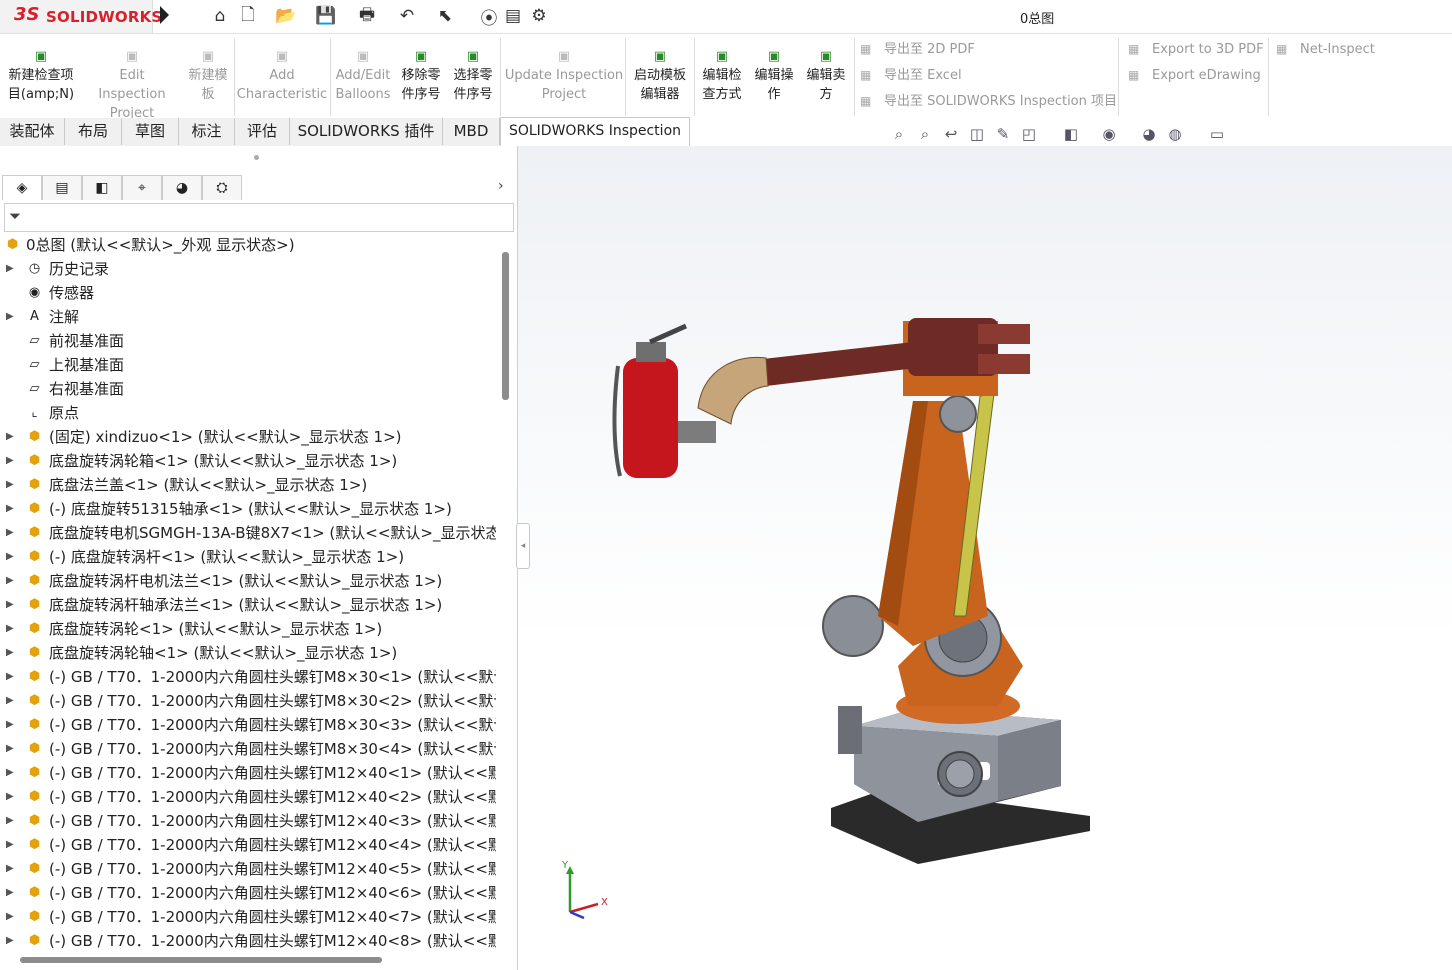  I want to click on tree-filter-input: ⏷, so click(259, 217).